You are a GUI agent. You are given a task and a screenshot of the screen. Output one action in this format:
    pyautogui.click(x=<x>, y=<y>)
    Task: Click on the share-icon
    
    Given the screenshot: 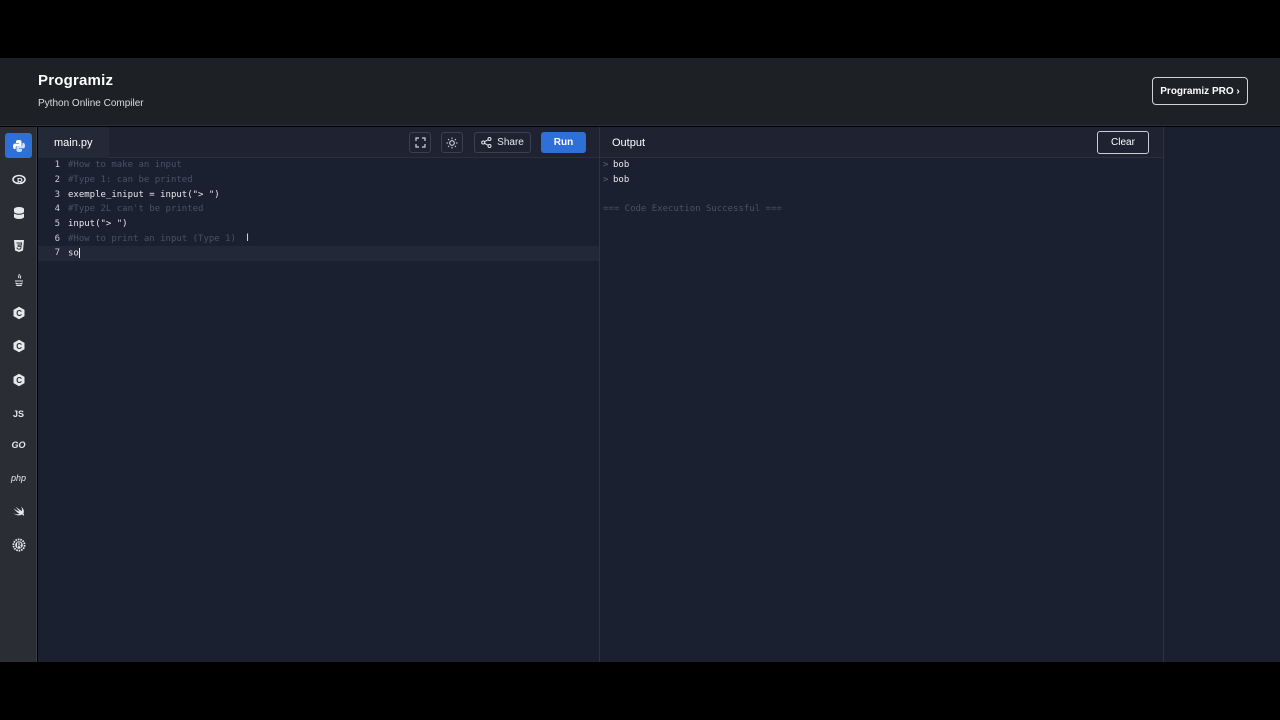 What is the action you would take?
    pyautogui.click(x=486, y=142)
    